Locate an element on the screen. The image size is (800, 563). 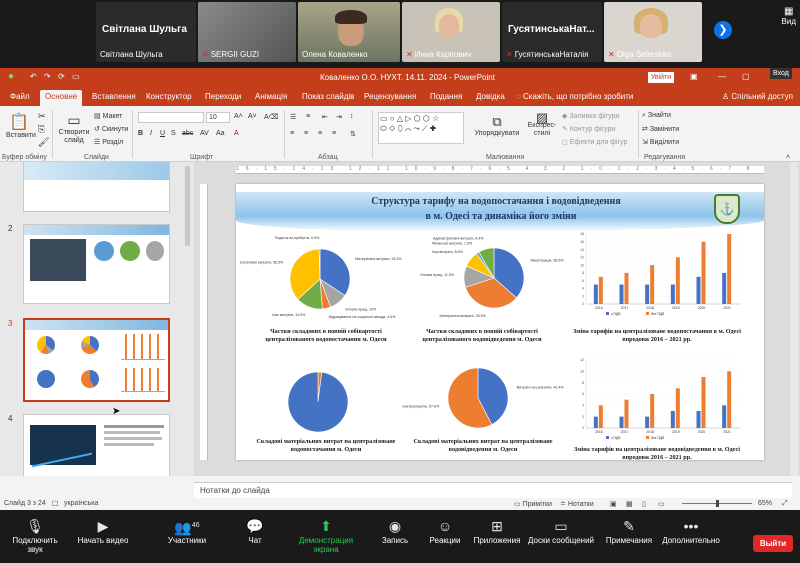
align-right-icon: ≡ is located at coordinates (320, 133).